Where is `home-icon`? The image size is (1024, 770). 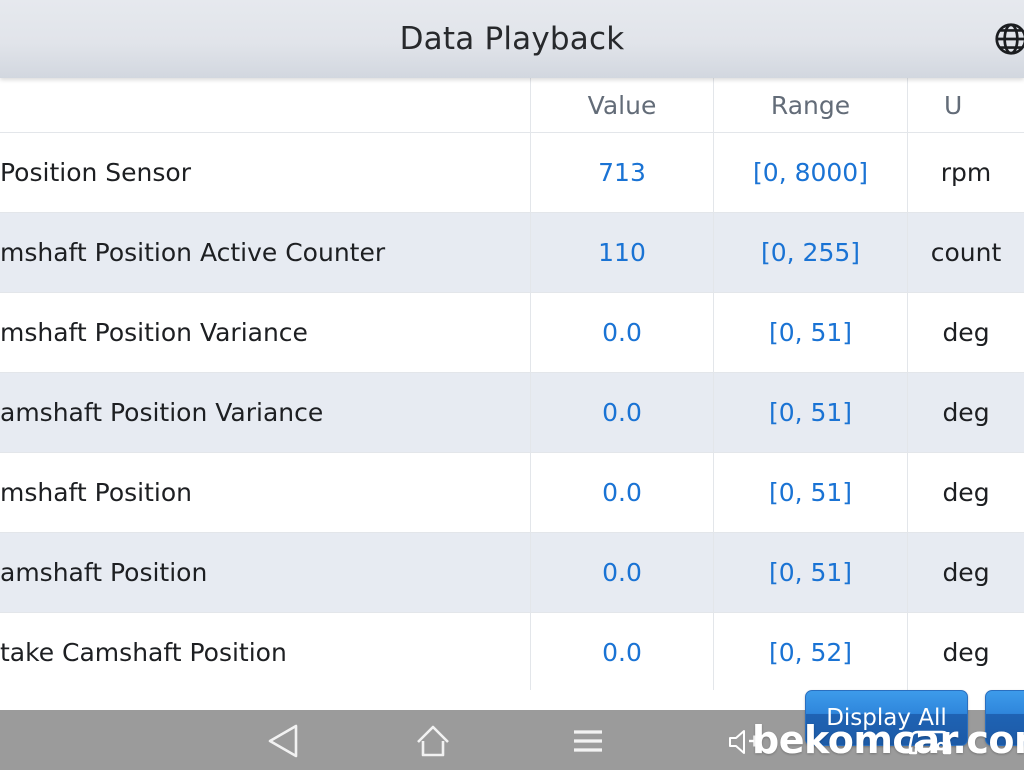
home-icon is located at coordinates (433, 743).